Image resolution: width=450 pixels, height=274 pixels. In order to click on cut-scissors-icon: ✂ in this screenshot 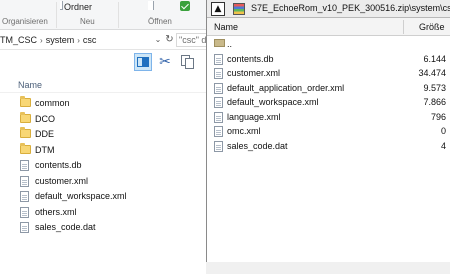, I will do `click(165, 62)`.